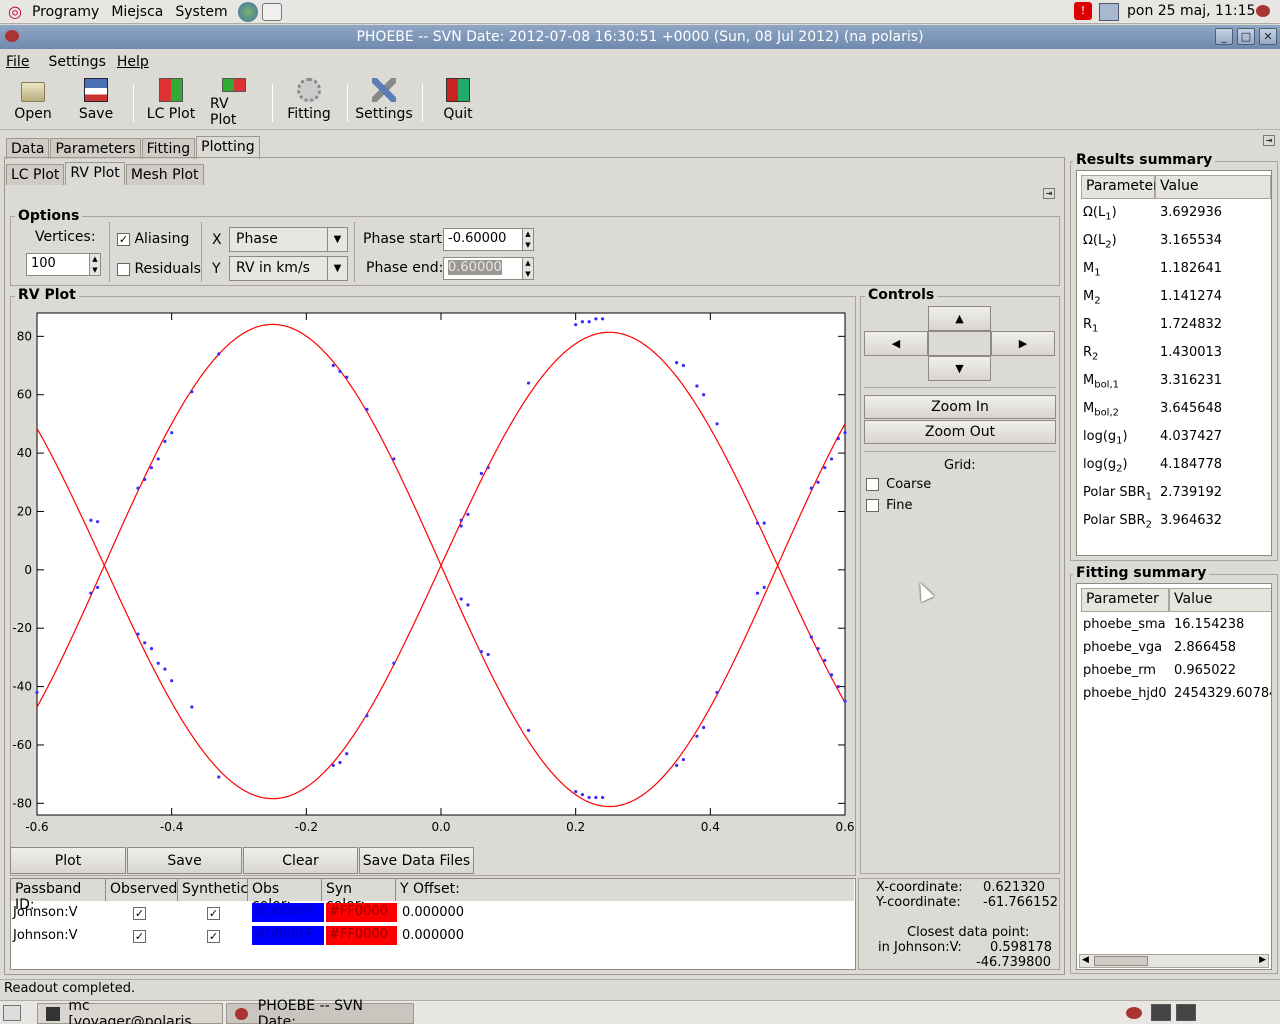 The height and width of the screenshot is (1024, 1280). Describe the element at coordinates (528, 268) in the screenshot. I see `phase-end-spinner: ▲ ▼` at that location.